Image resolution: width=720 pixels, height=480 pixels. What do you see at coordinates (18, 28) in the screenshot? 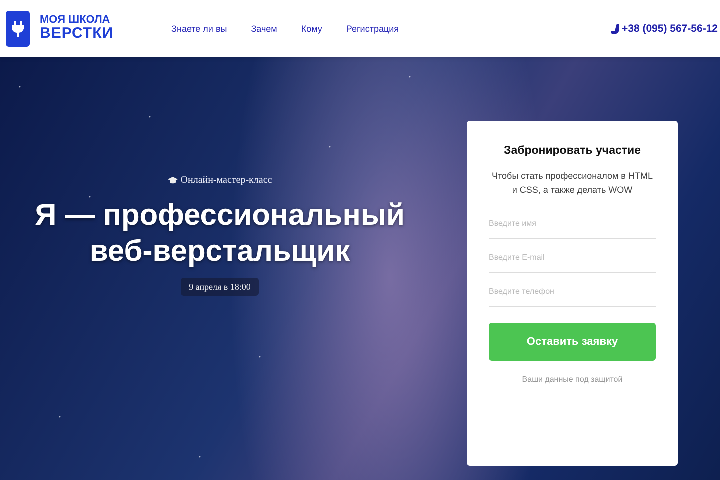
I see `plug-icon` at bounding box center [18, 28].